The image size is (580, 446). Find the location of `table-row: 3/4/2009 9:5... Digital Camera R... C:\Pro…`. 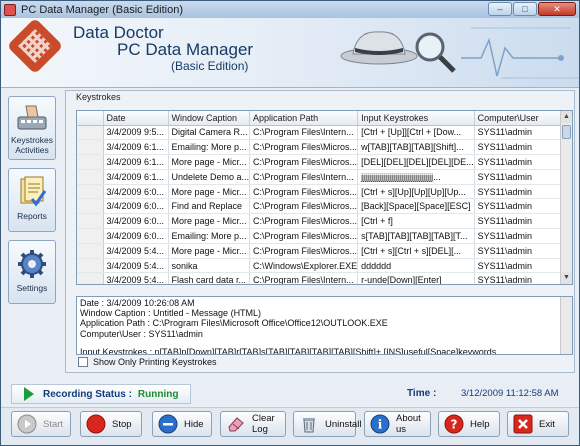

table-row: 3/4/2009 9:5... Digital Camera R... C:\Pro… is located at coordinates (322, 133).